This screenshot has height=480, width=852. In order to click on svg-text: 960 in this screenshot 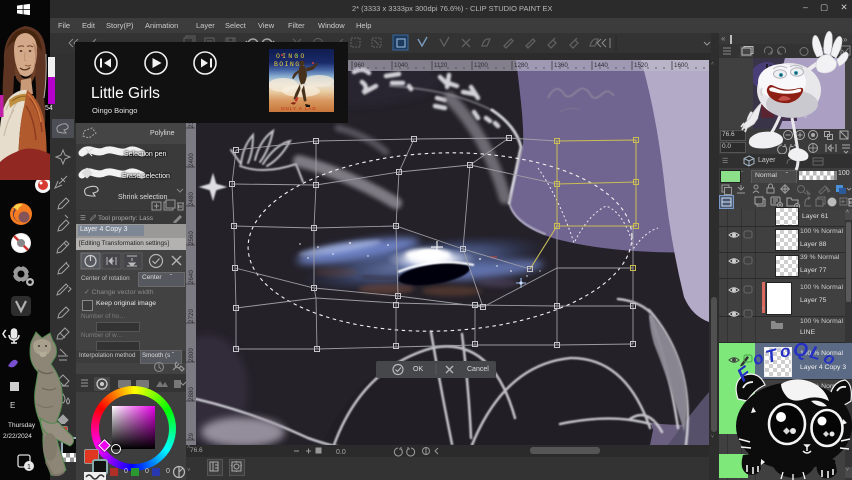, I will do `click(359, 65)`.